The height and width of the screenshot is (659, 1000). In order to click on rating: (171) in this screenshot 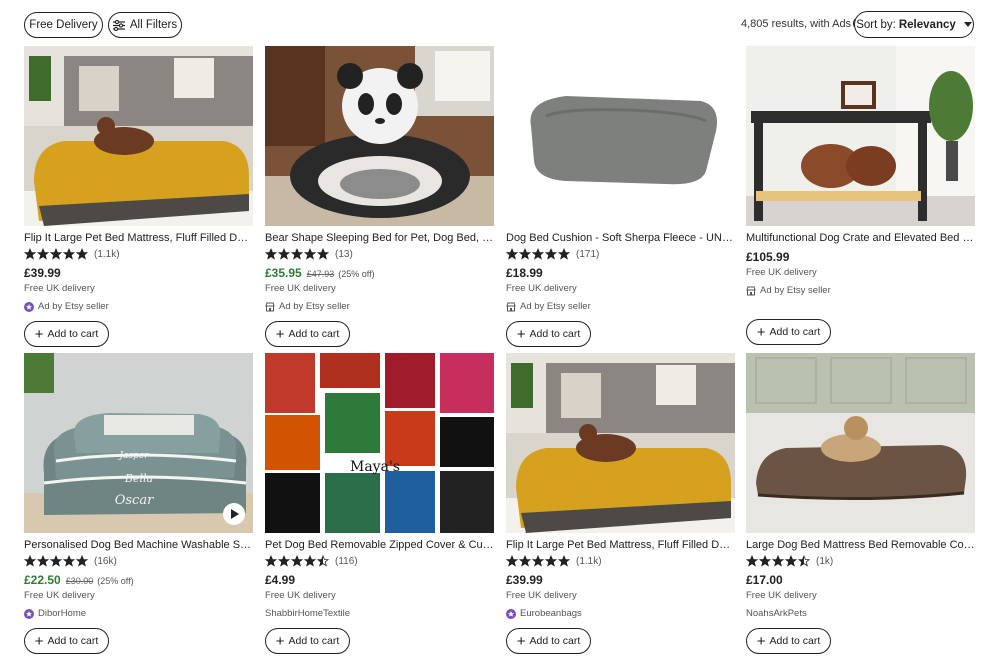, I will do `click(620, 254)`.